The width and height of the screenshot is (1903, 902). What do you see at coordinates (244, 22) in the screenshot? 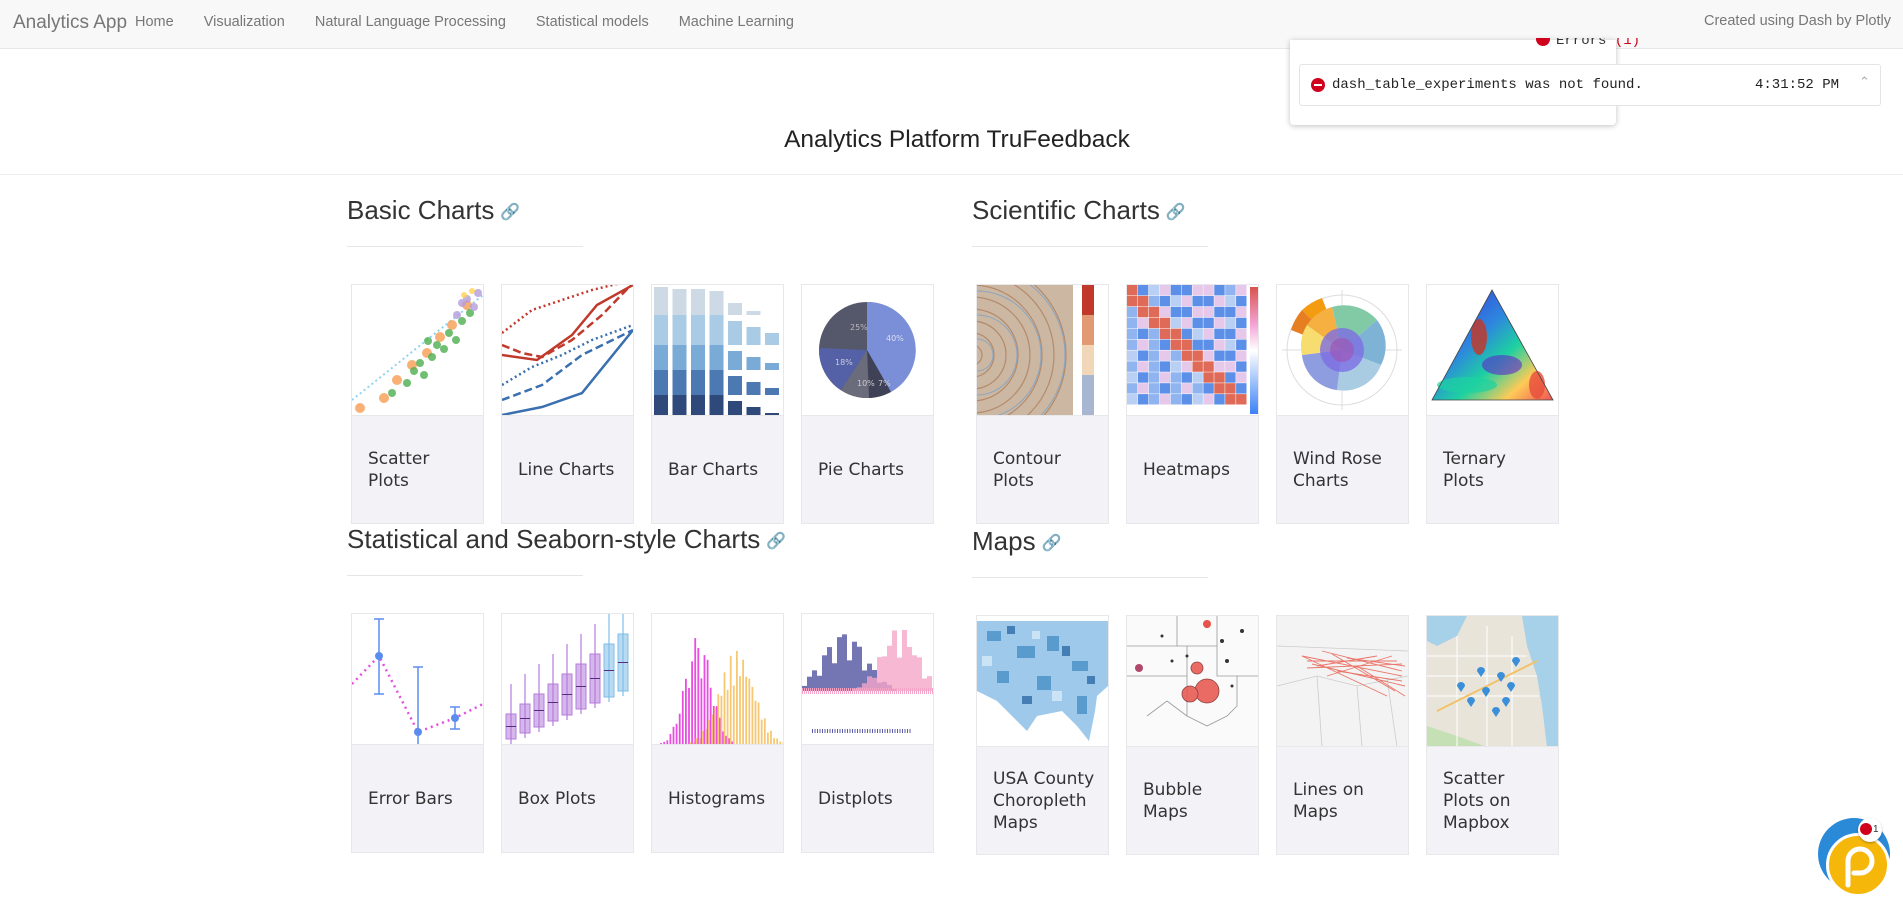
I see `nav-item-visualization: Visualization` at bounding box center [244, 22].